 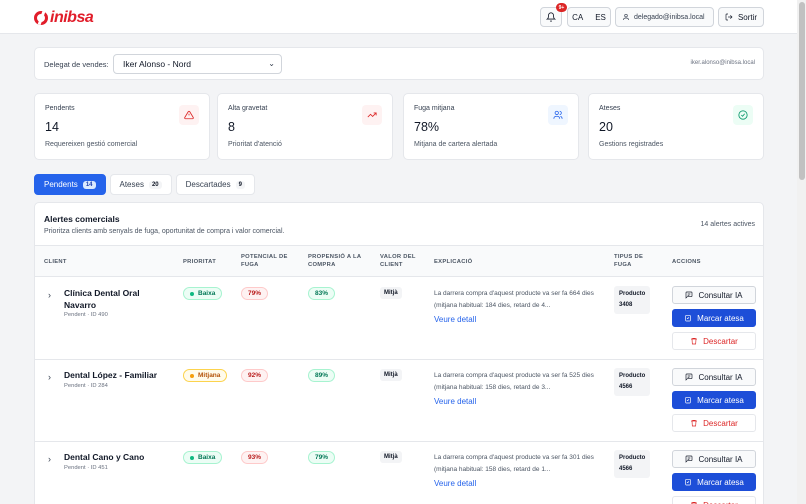 I want to click on card-subtitle: Mitjana de cartera alertada, so click(x=456, y=144).